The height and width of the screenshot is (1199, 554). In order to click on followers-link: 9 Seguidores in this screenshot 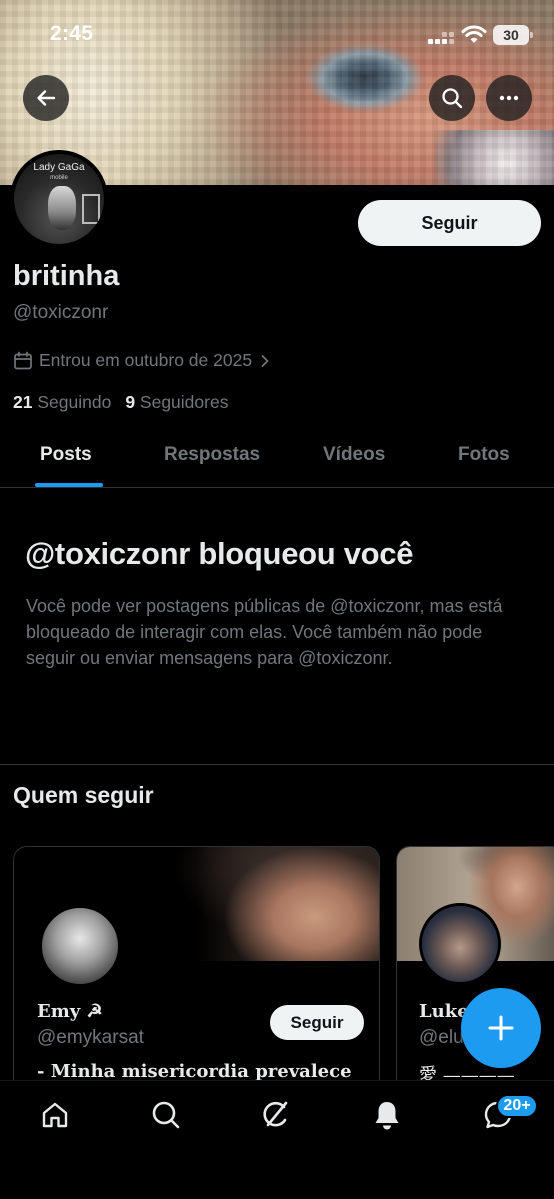, I will do `click(176, 402)`.